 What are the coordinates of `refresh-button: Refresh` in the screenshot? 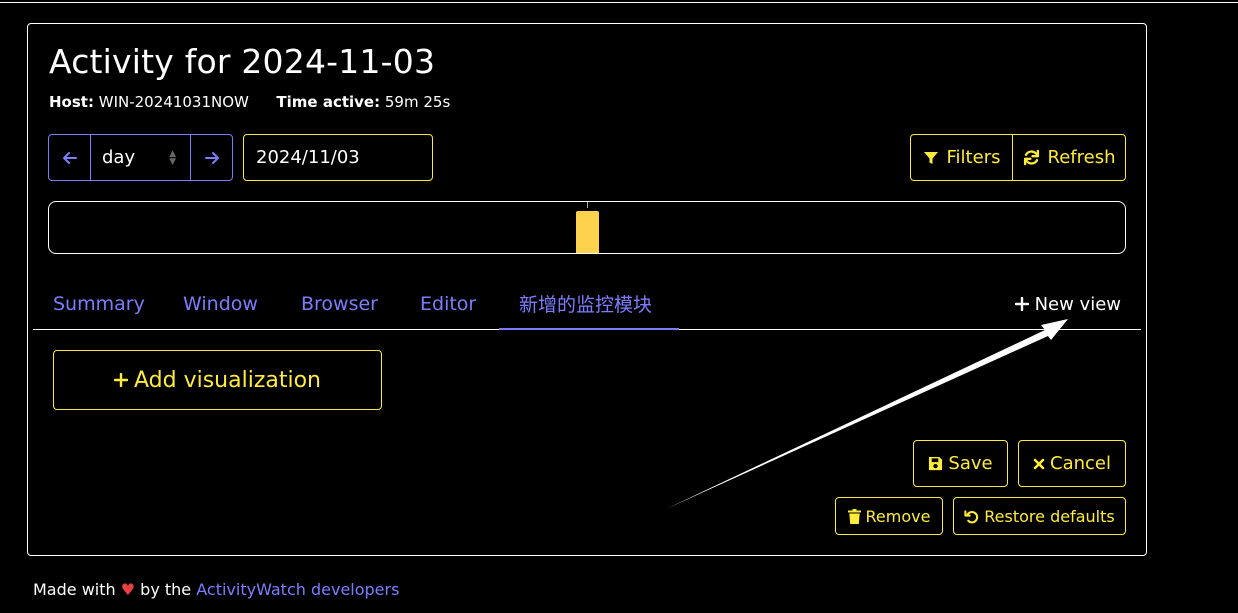 It's located at (1069, 157).